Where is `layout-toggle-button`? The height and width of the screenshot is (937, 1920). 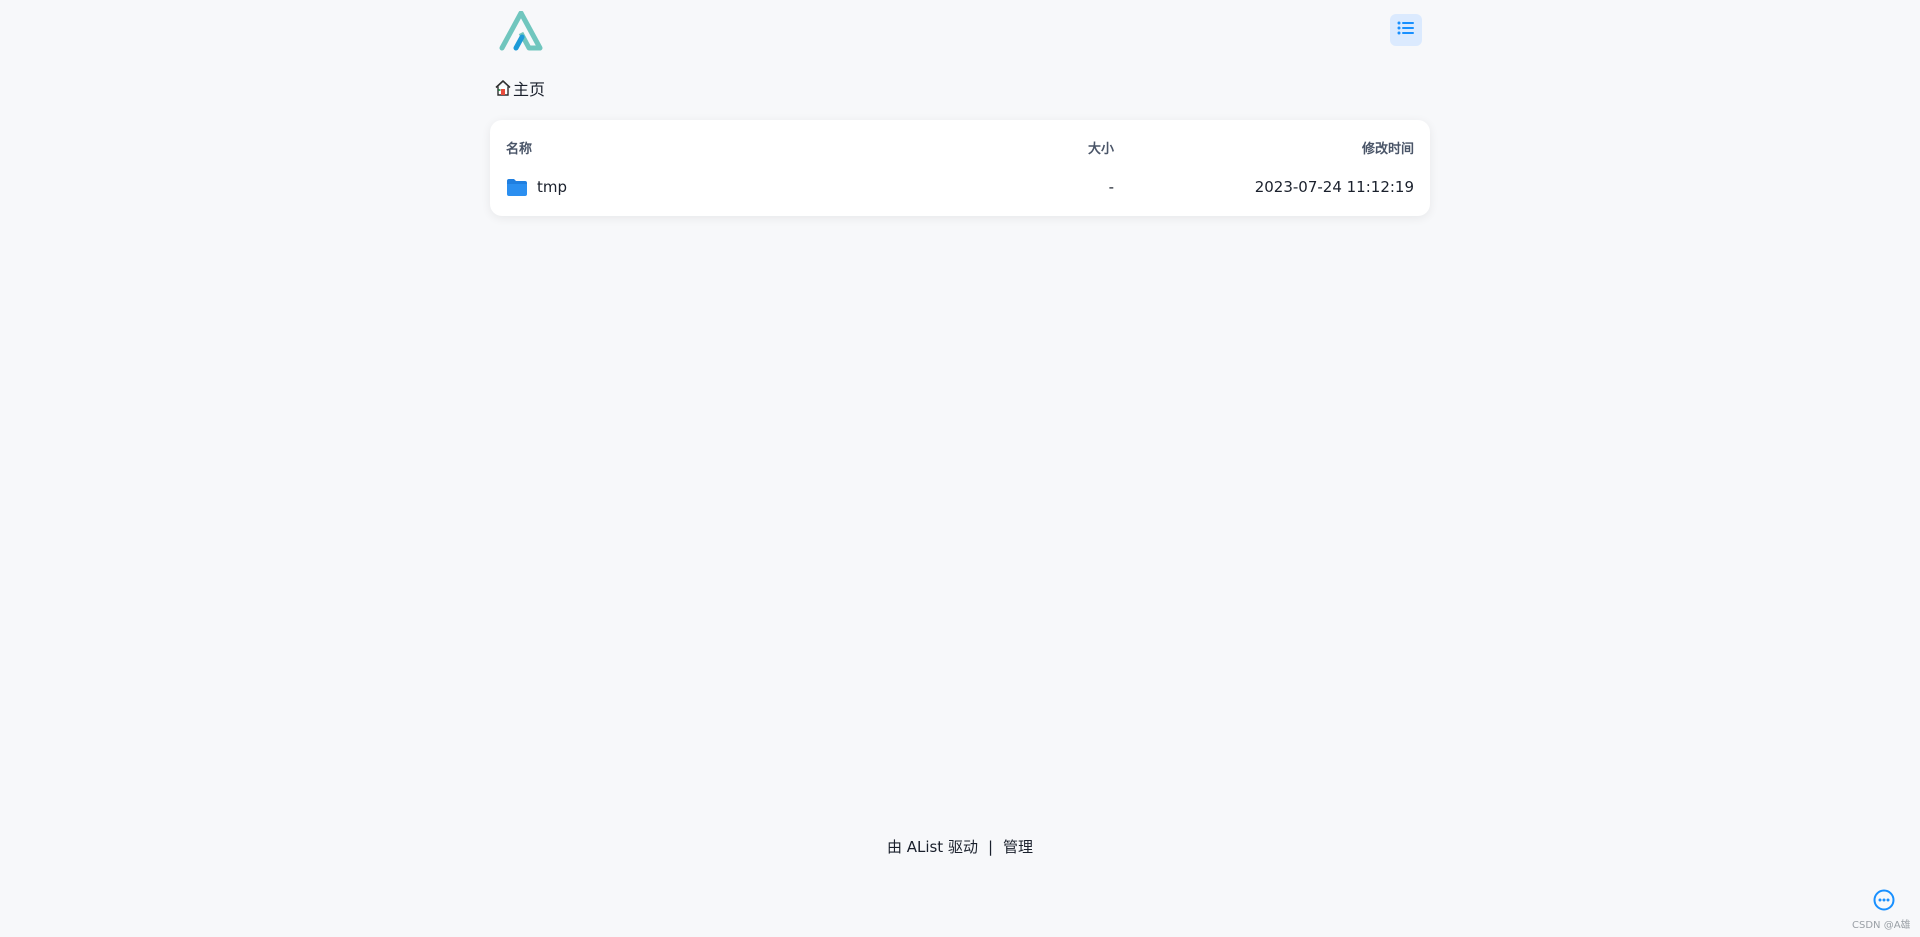 layout-toggle-button is located at coordinates (1406, 30).